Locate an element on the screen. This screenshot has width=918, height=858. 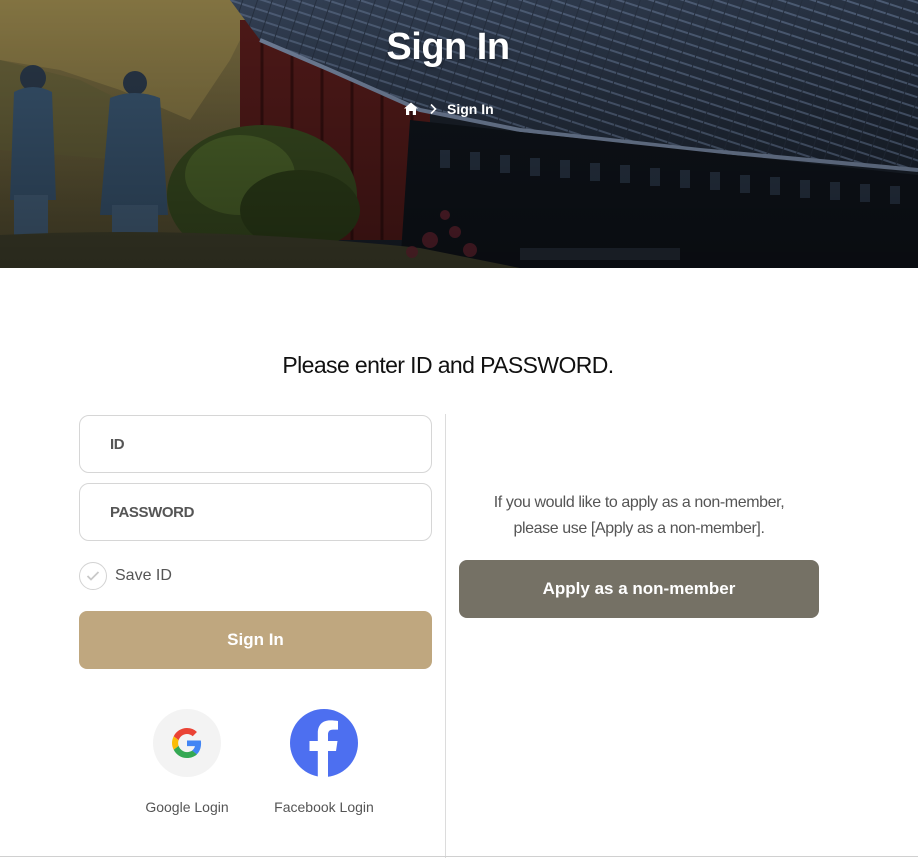
save-id-checkbox: Save ID is located at coordinates (125, 576).